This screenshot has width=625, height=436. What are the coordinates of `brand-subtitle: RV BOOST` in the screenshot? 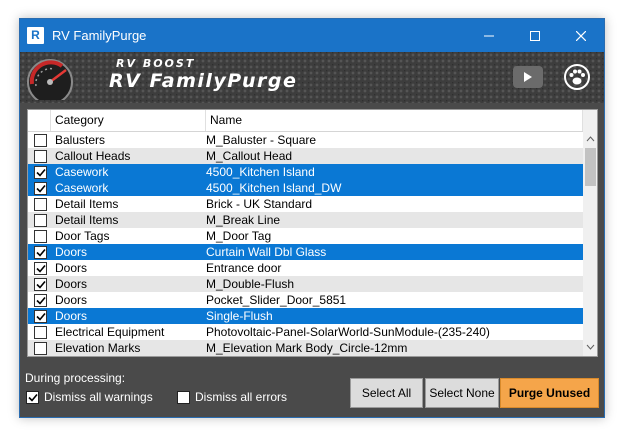 It's located at (156, 63).